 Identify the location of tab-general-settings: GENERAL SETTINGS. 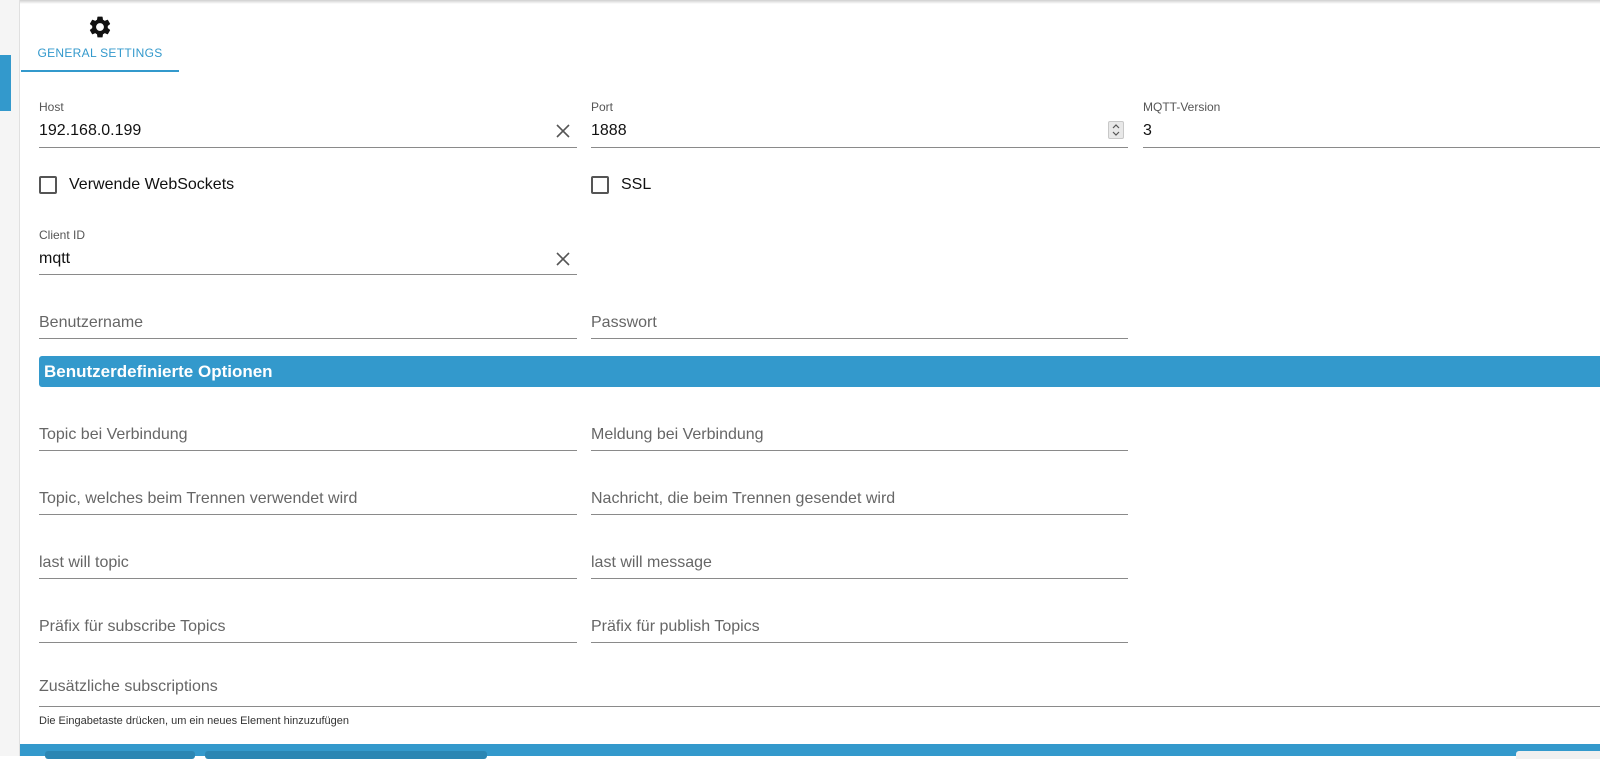
(100, 38).